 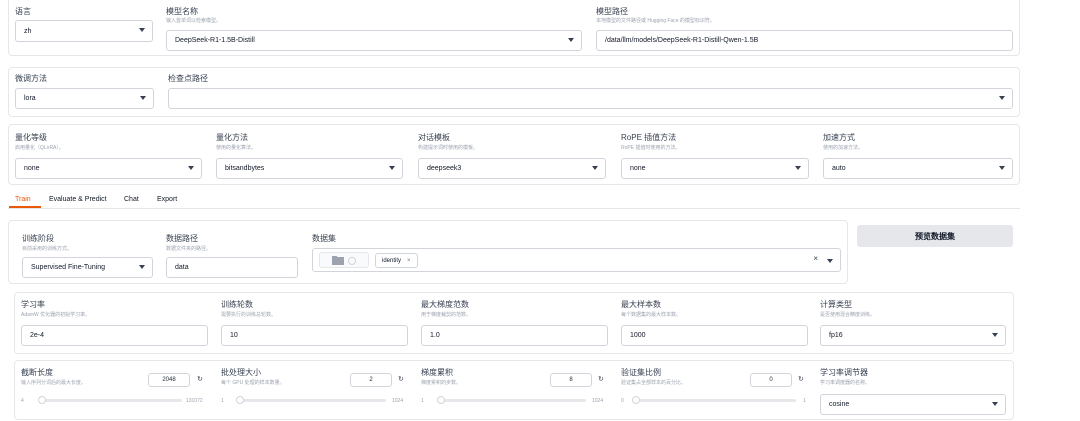 What do you see at coordinates (714, 400) in the screenshot?
I see `val-size-slider` at bounding box center [714, 400].